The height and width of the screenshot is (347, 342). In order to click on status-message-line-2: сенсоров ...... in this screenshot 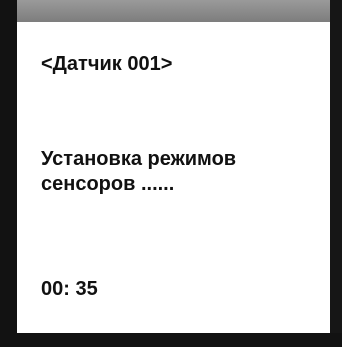, I will do `click(108, 184)`.